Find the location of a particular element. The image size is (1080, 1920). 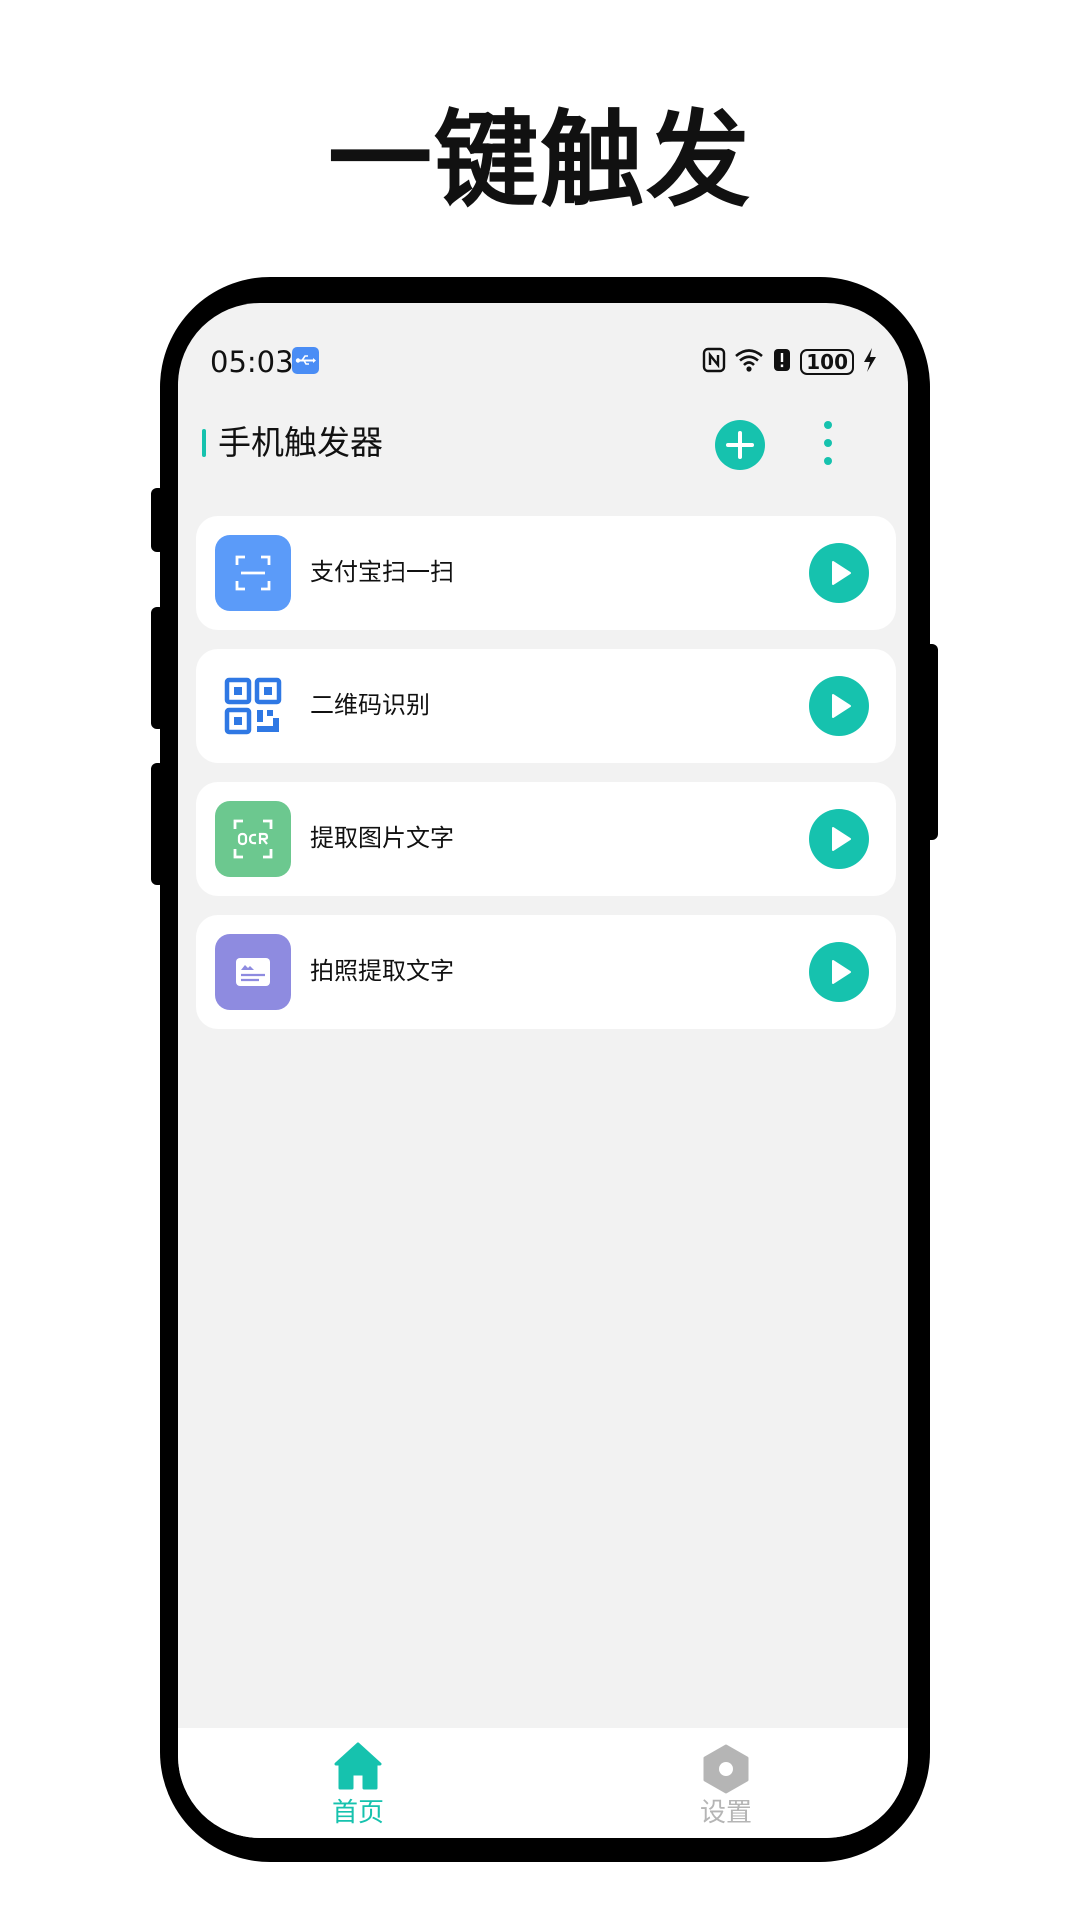

app-title: 手机触发器 is located at coordinates (300, 442).